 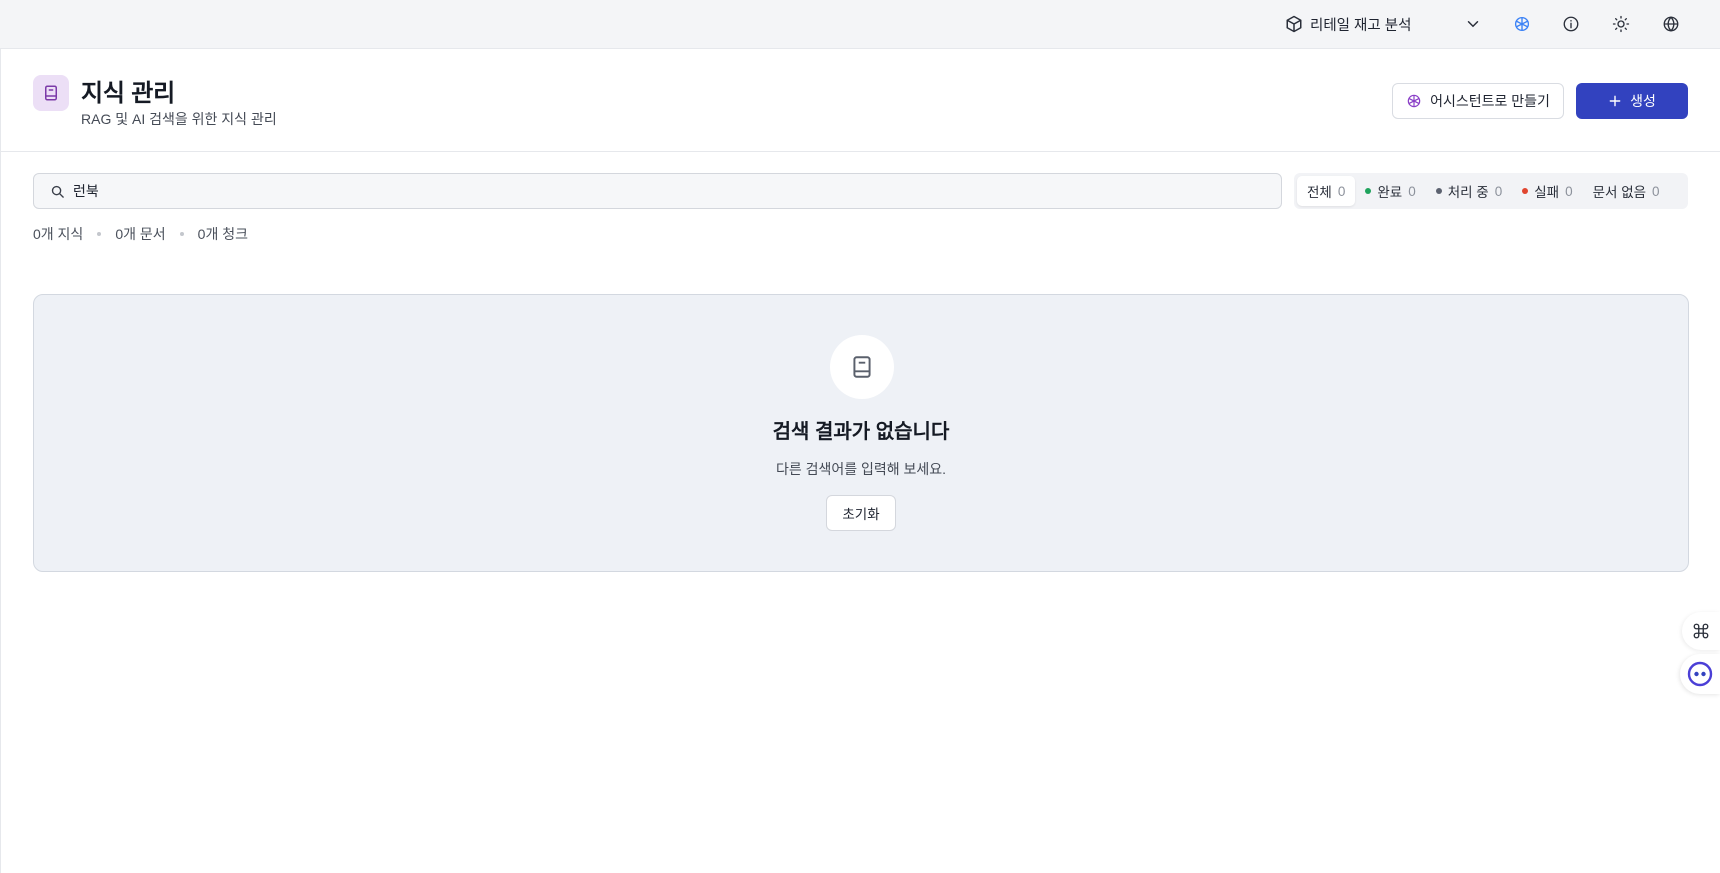 What do you see at coordinates (861, 469) in the screenshot?
I see `empty-state-description: 다른 검색어를 입력해 보세요.` at bounding box center [861, 469].